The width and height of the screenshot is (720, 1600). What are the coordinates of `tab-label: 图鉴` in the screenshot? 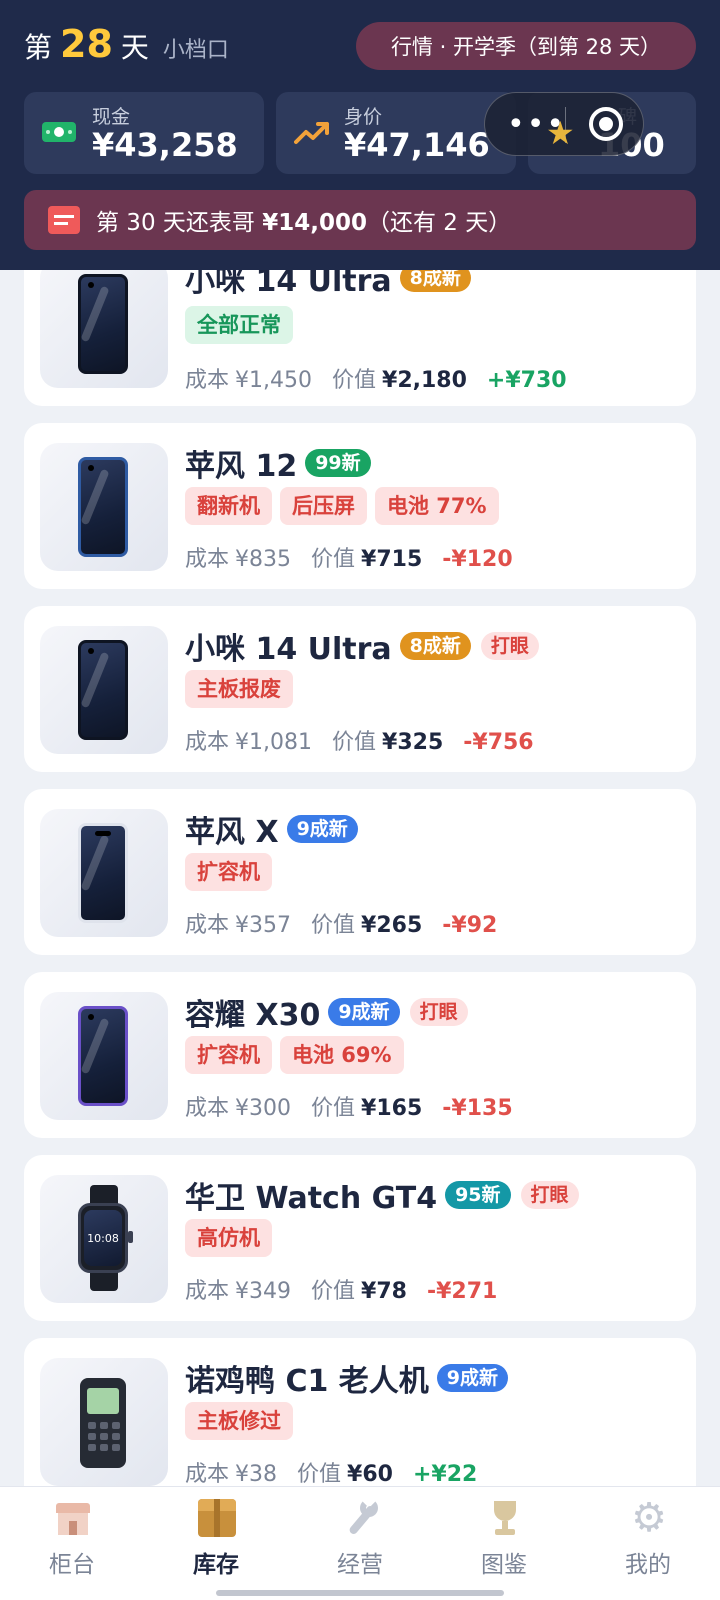 It's located at (504, 1565).